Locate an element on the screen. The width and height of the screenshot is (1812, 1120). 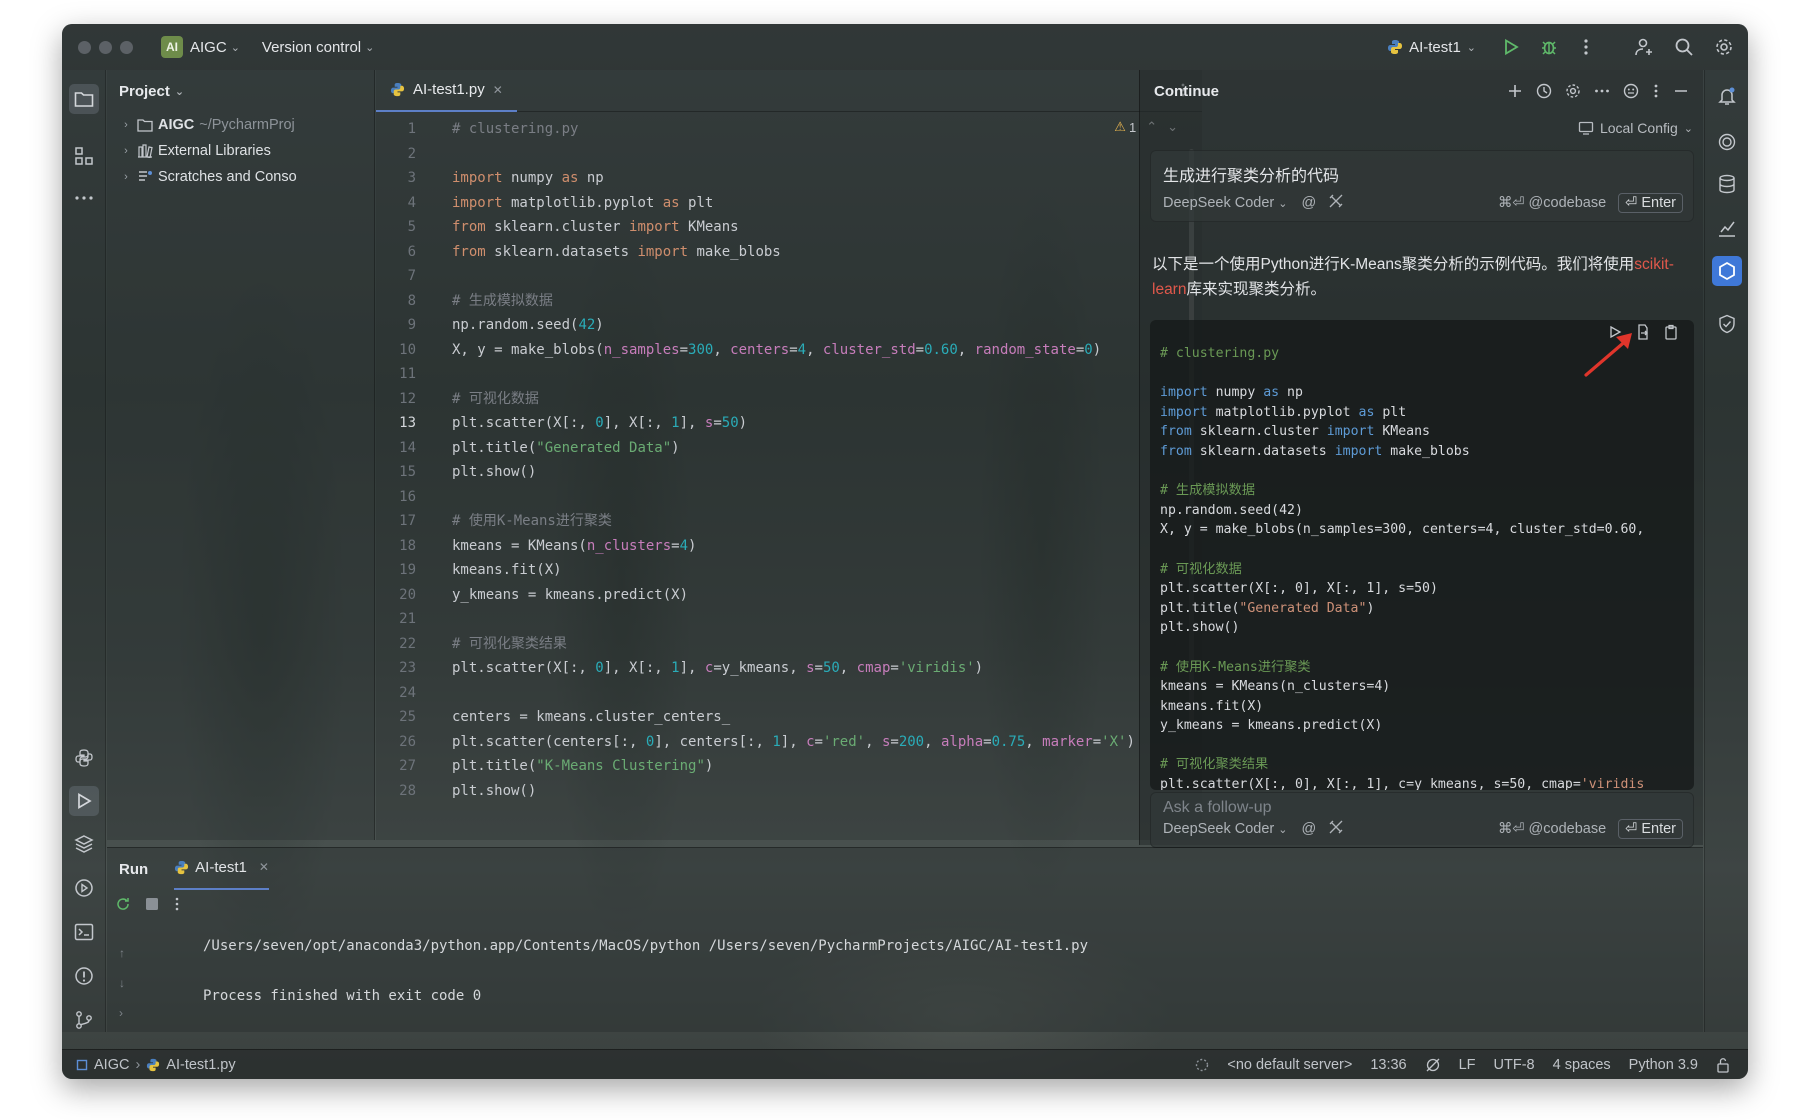
line-number: 14 is located at coordinates (396, 448).